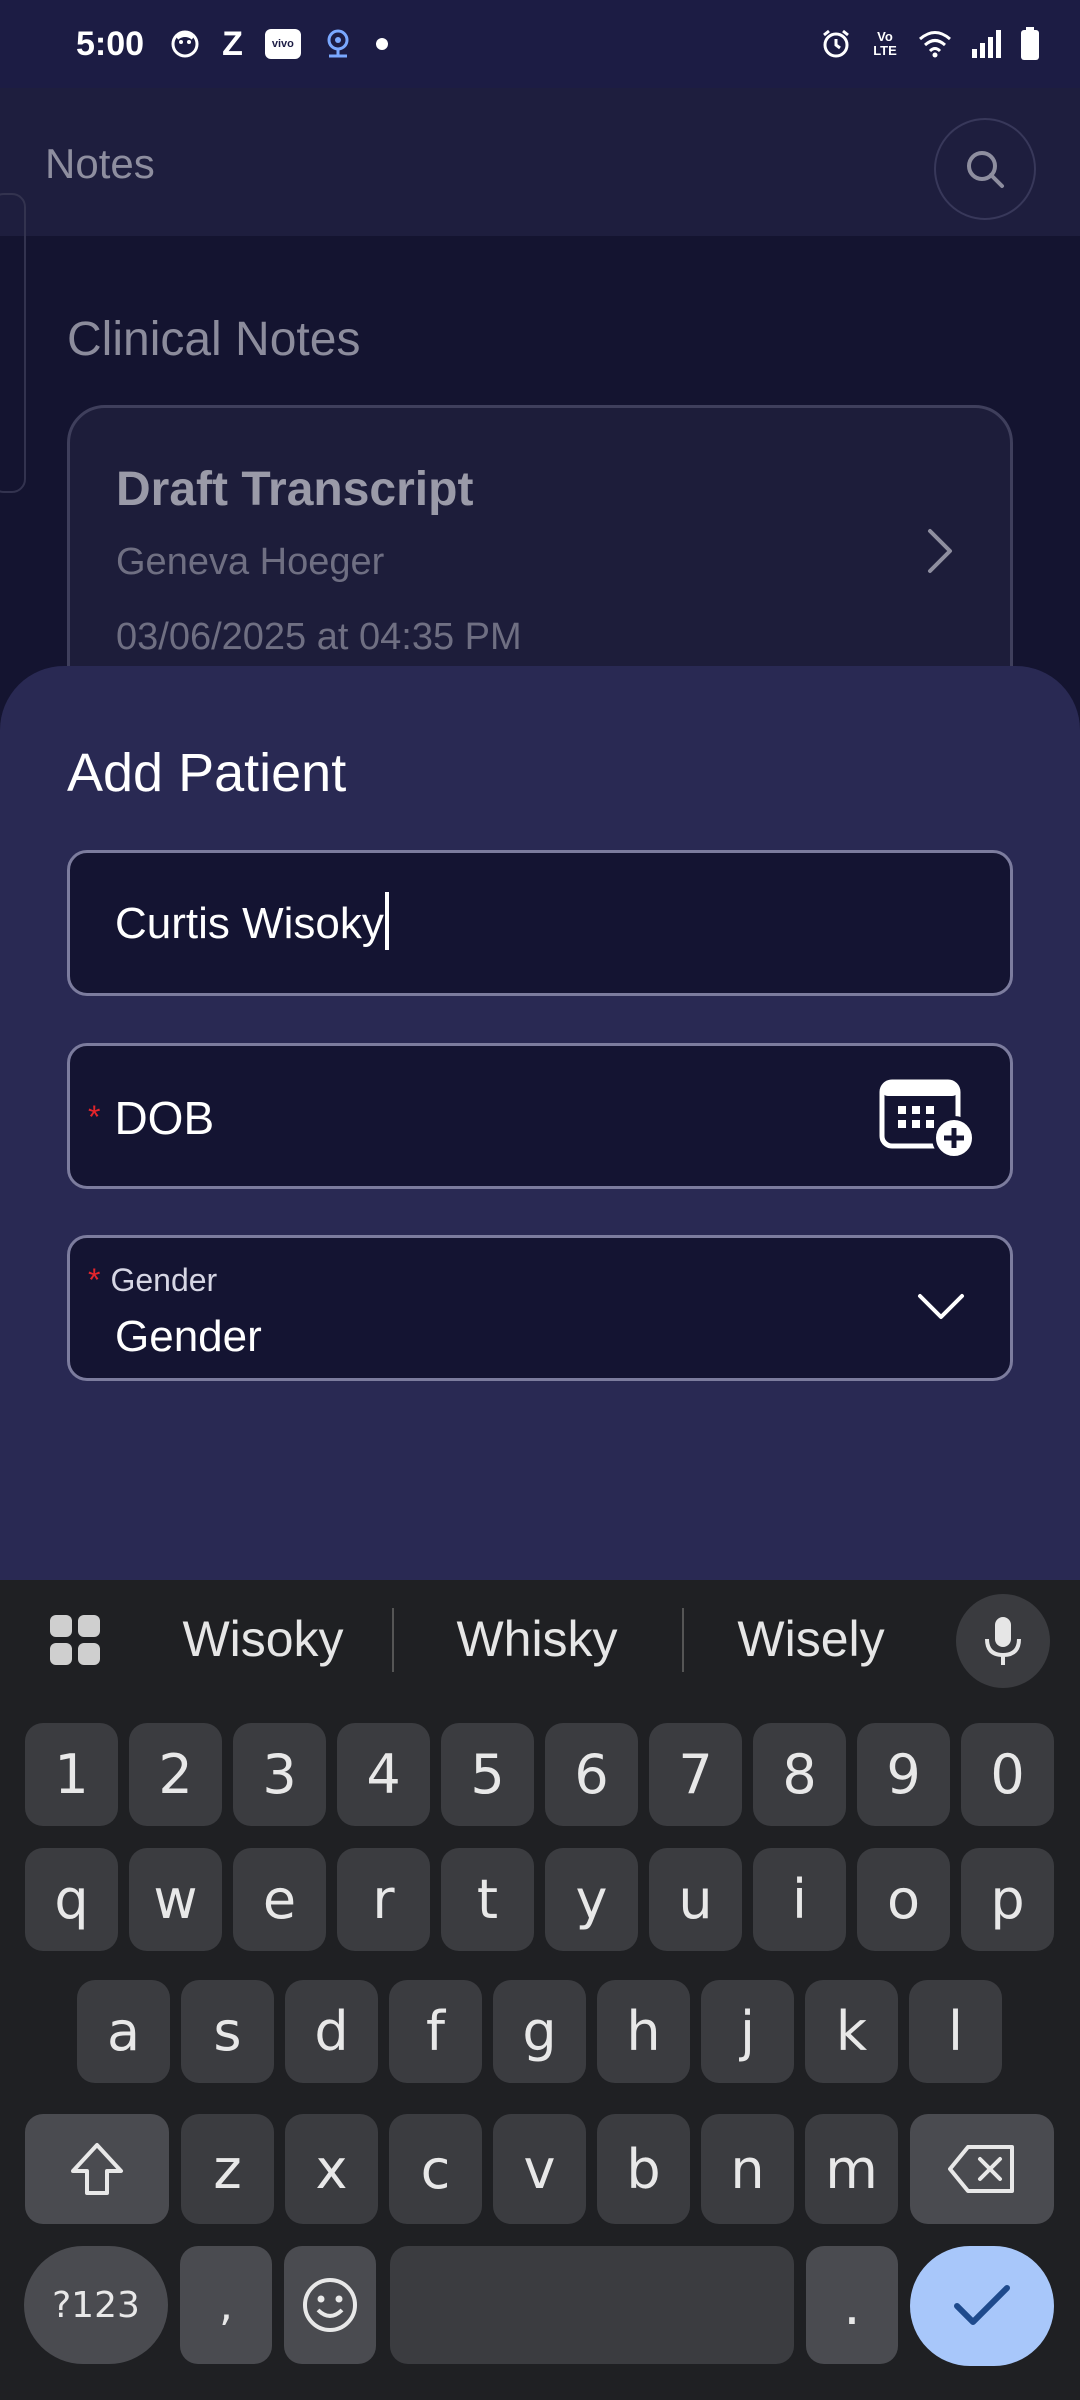 The image size is (1080, 2400). What do you see at coordinates (1030, 44) in the screenshot?
I see `battery-icon` at bounding box center [1030, 44].